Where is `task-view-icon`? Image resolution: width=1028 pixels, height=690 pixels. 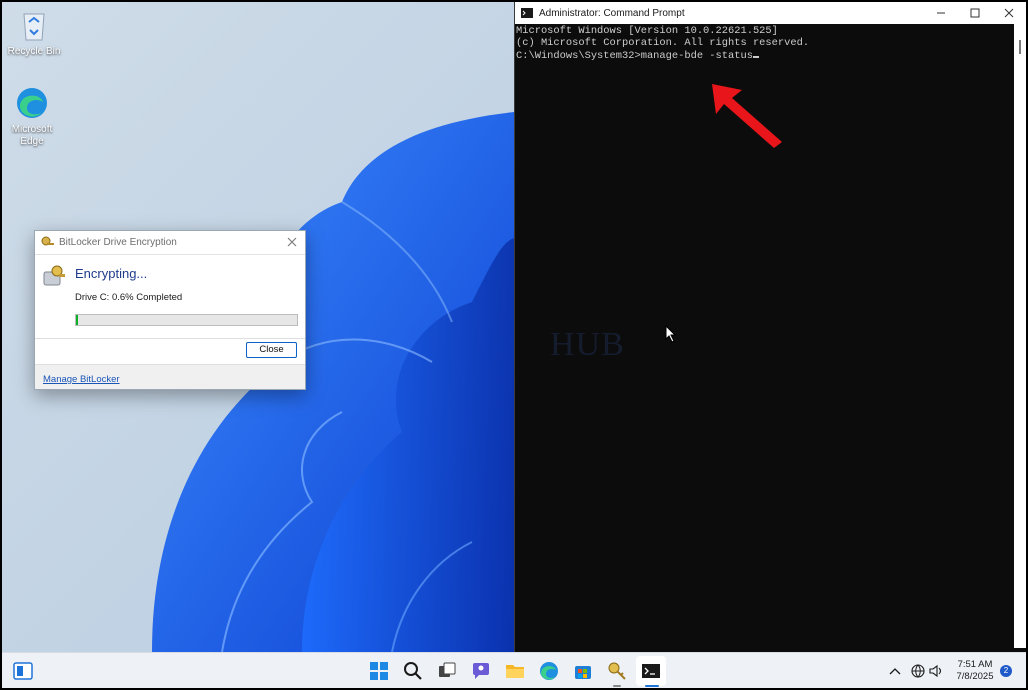
task-view-icon is located at coordinates (447, 671).